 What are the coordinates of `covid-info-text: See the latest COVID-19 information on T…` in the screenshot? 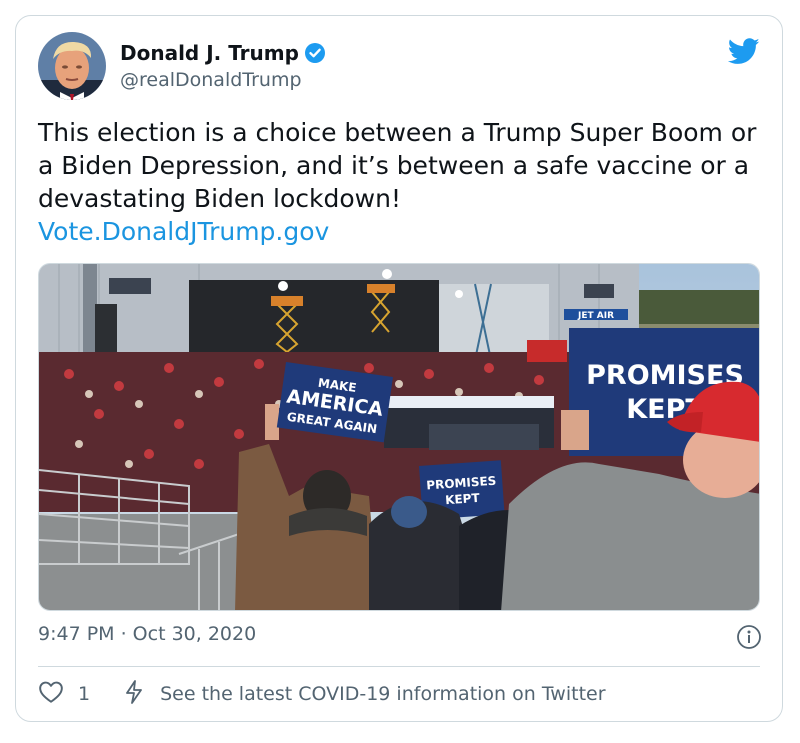 It's located at (382, 694).